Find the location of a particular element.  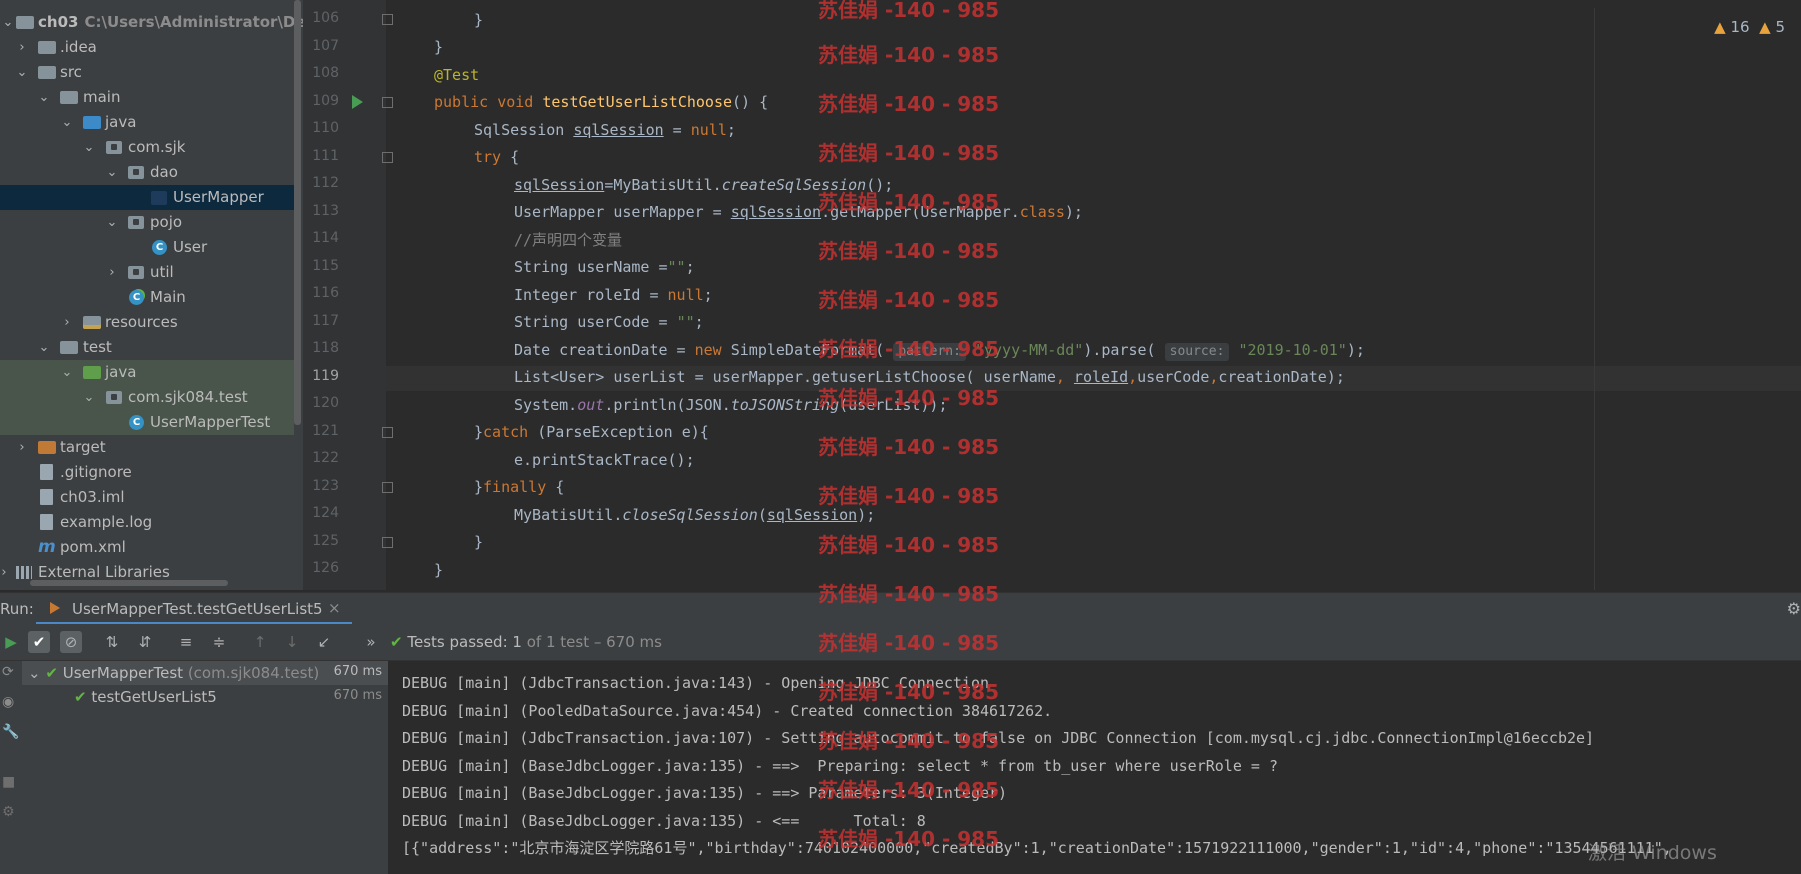

tree-item-test-java: ⌄ java is located at coordinates (147, 372).